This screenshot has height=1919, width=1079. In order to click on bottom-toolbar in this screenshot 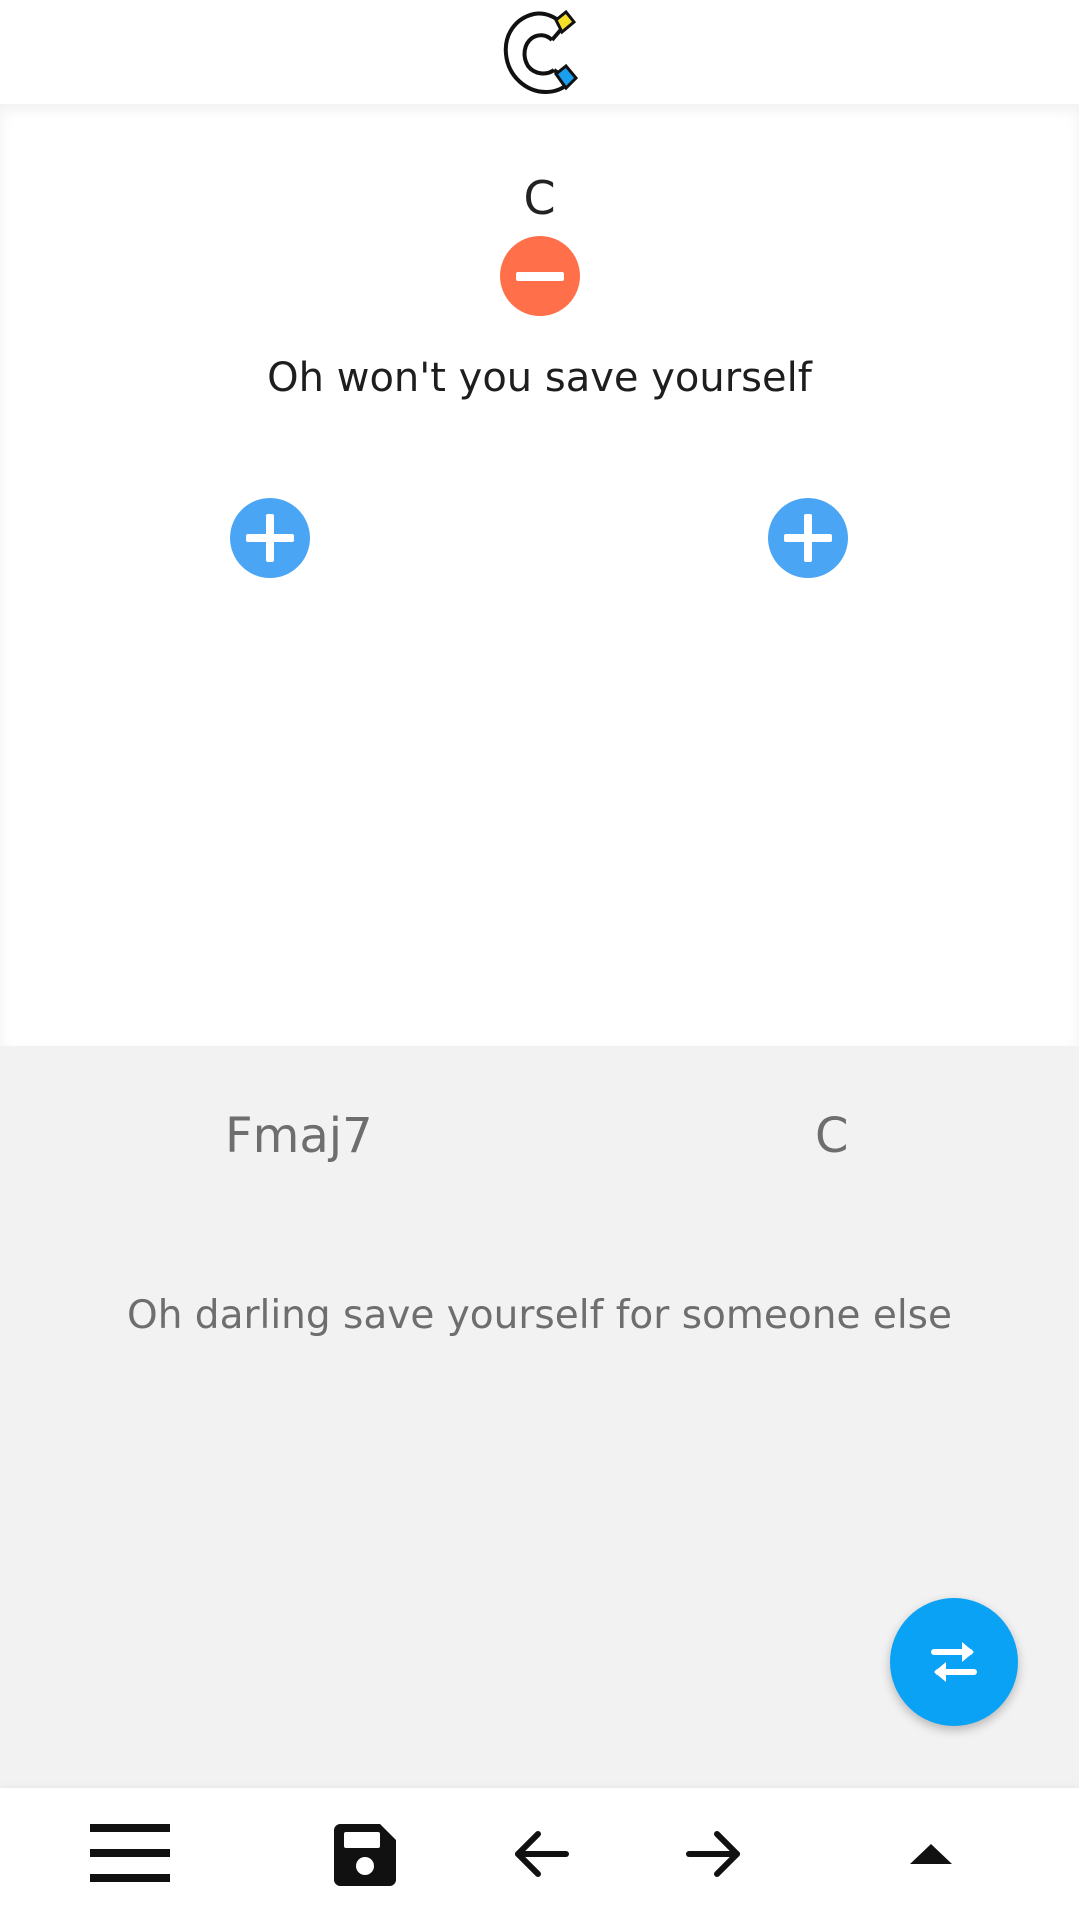, I will do `click(539, 1853)`.